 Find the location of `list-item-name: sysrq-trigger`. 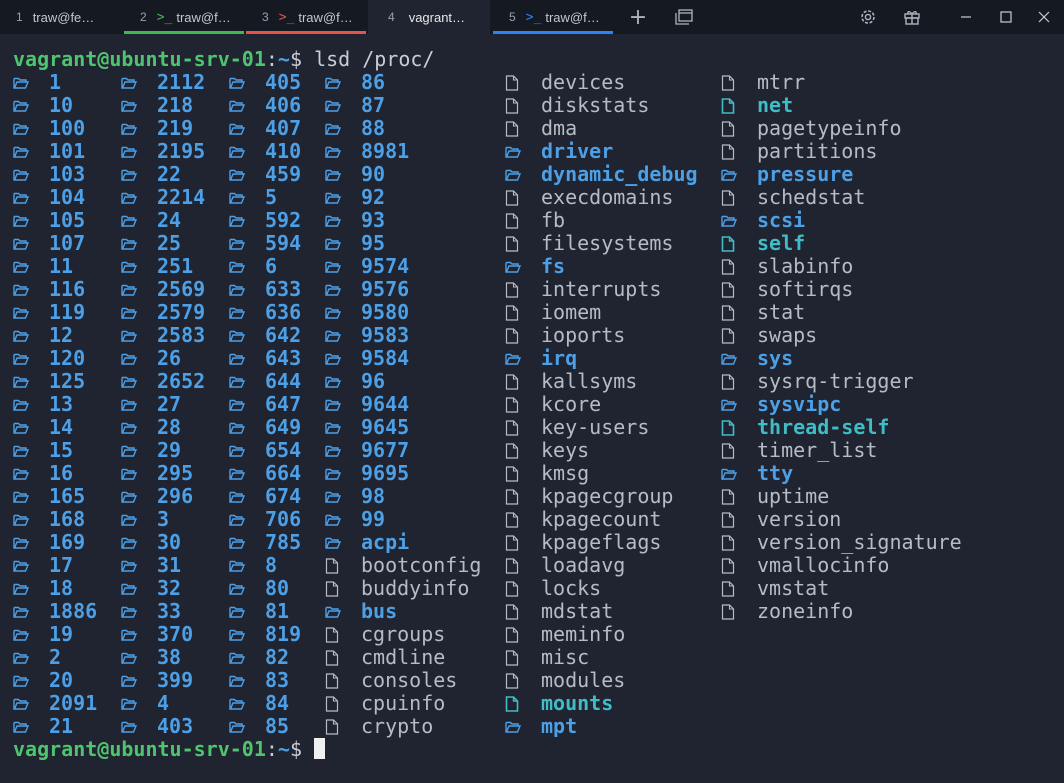

list-item-name: sysrq-trigger is located at coordinates (835, 381).